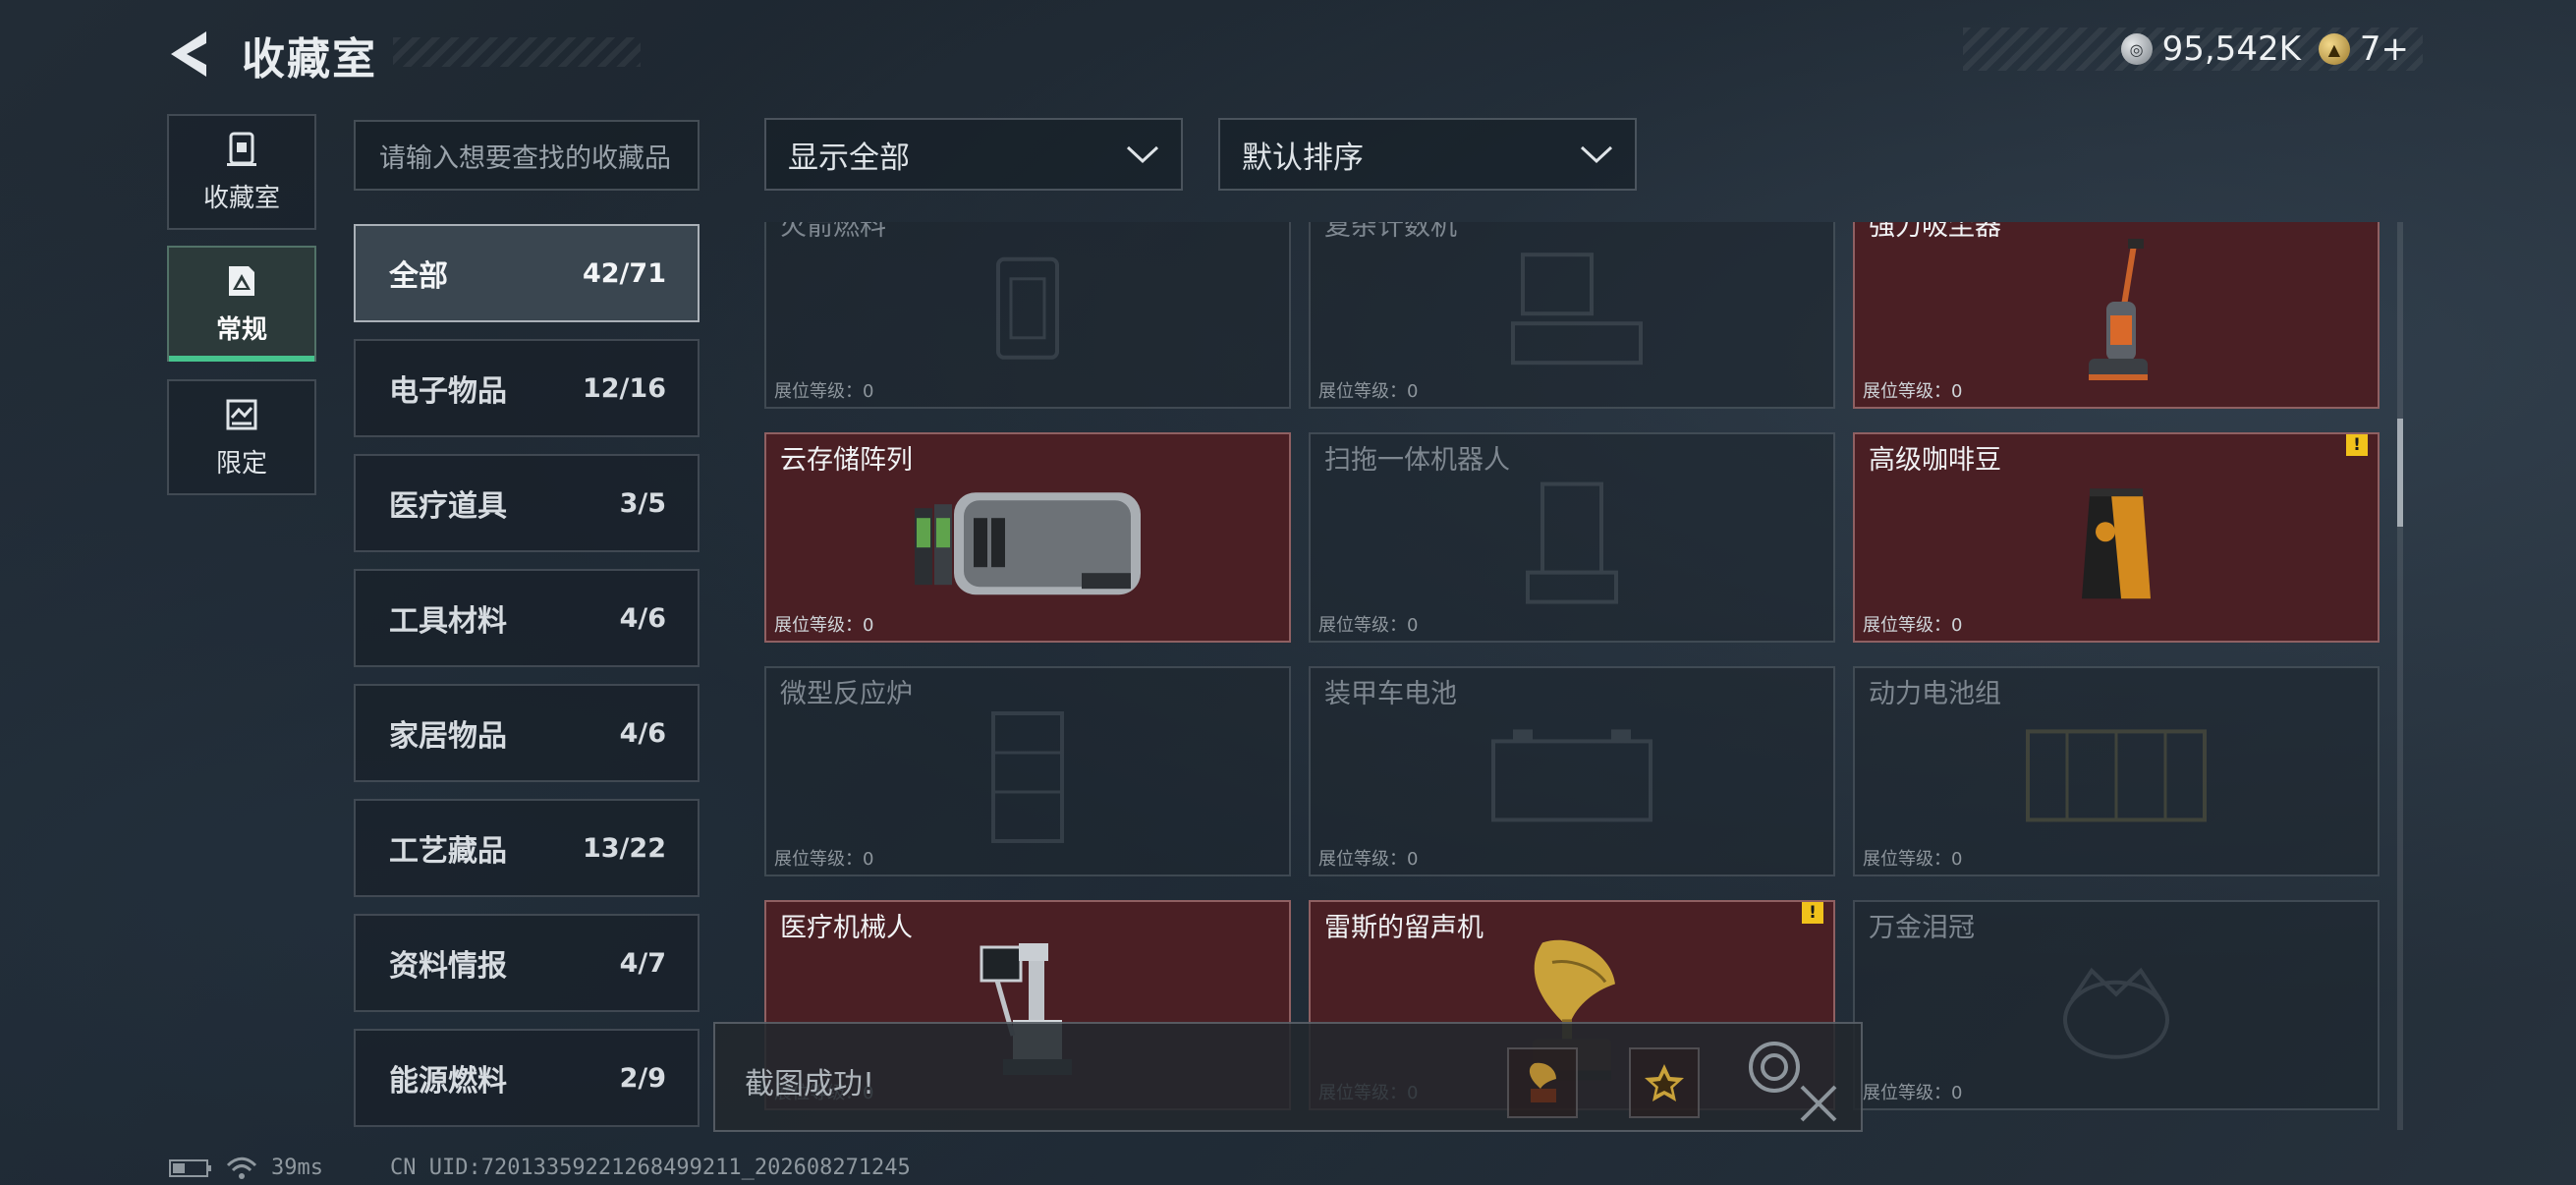 The image size is (2576, 1185). Describe the element at coordinates (448, 1081) in the screenshot. I see `category-label: 能源燃料` at that location.